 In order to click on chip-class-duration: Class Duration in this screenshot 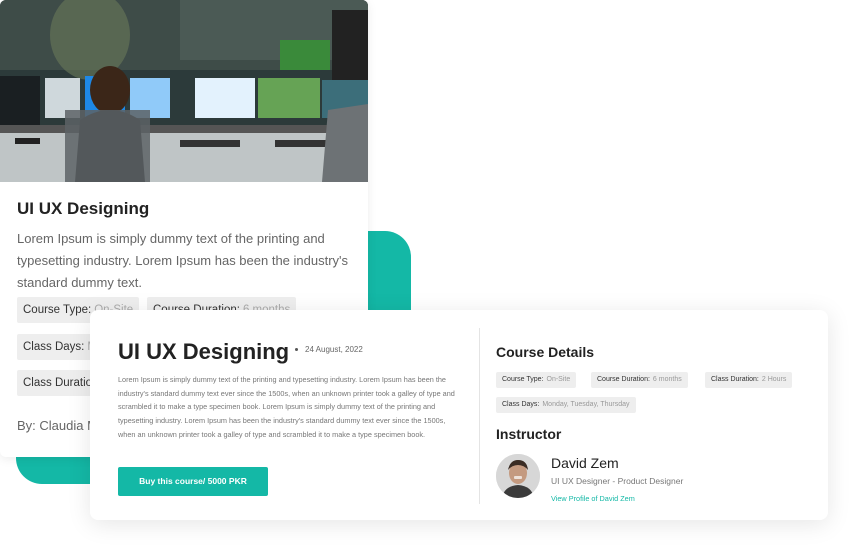, I will do `click(57, 383)`.